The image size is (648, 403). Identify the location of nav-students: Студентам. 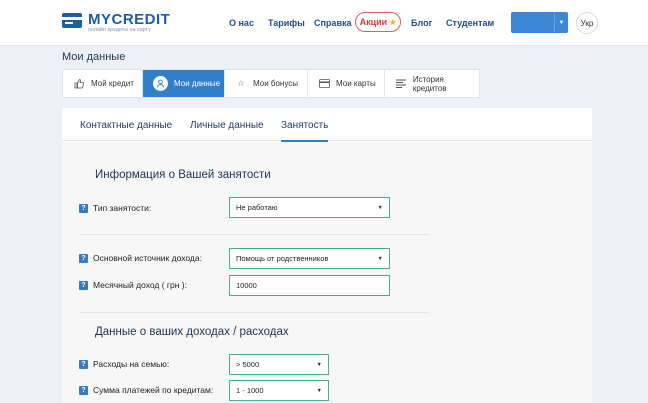
(470, 23).